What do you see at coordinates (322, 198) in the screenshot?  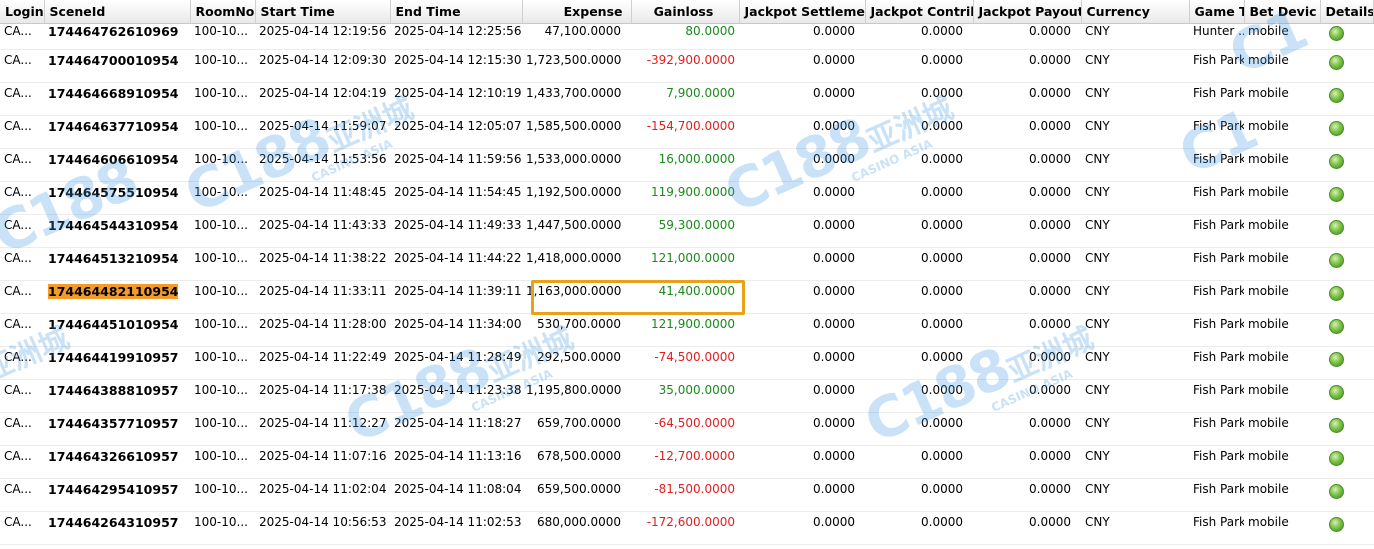 I see `cell-start-time: 2025-04-14 11:48:45` at bounding box center [322, 198].